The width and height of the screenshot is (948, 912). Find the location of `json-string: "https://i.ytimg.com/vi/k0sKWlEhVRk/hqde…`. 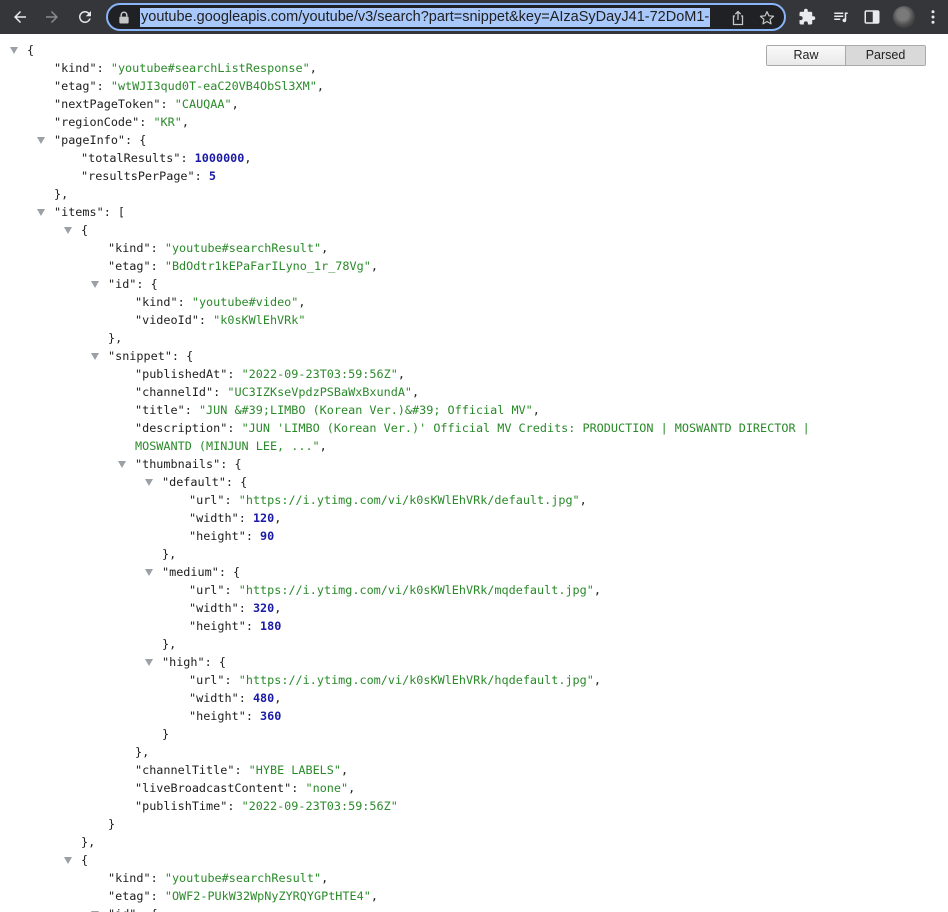

json-string: "https://i.ytimg.com/vi/k0sKWlEhVRk/hqde… is located at coordinates (416, 680).